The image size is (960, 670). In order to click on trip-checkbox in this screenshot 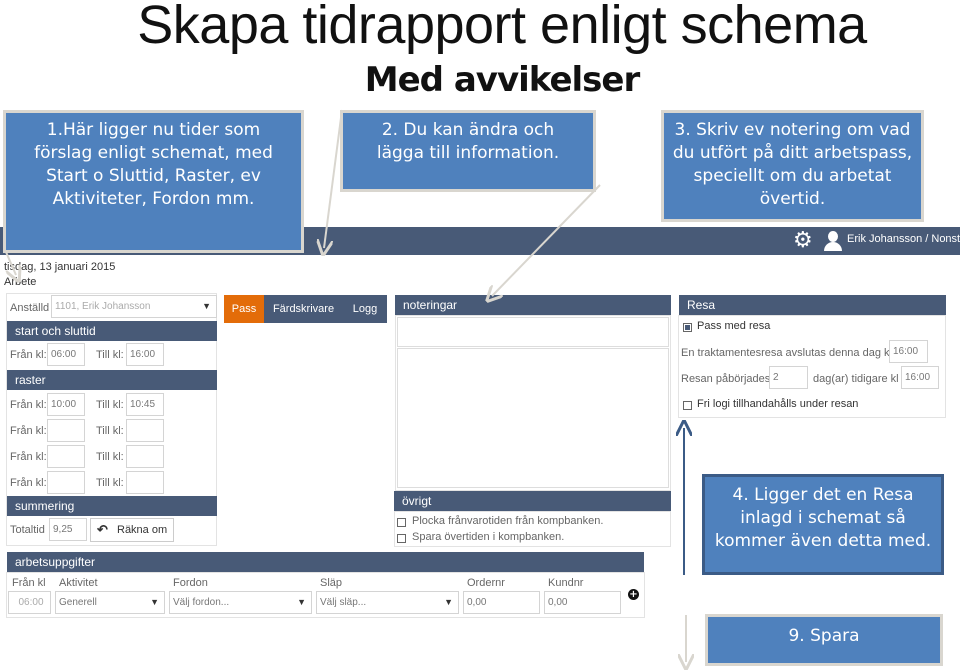, I will do `click(687, 327)`.